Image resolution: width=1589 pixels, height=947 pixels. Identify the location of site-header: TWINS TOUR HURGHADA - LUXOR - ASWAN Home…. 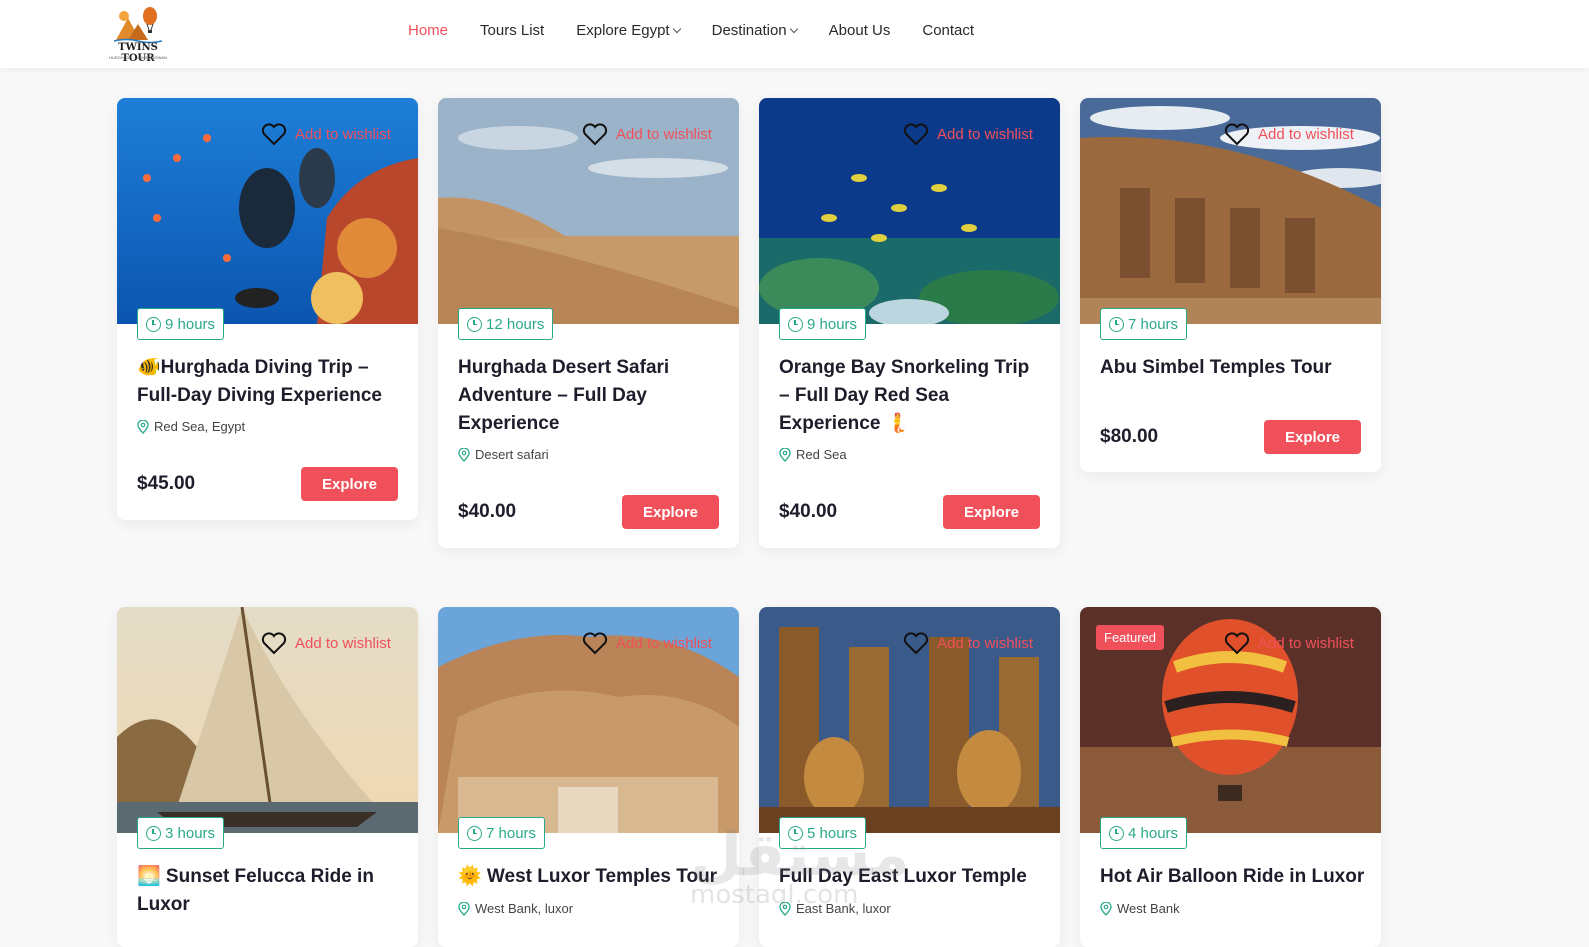
(794, 34).